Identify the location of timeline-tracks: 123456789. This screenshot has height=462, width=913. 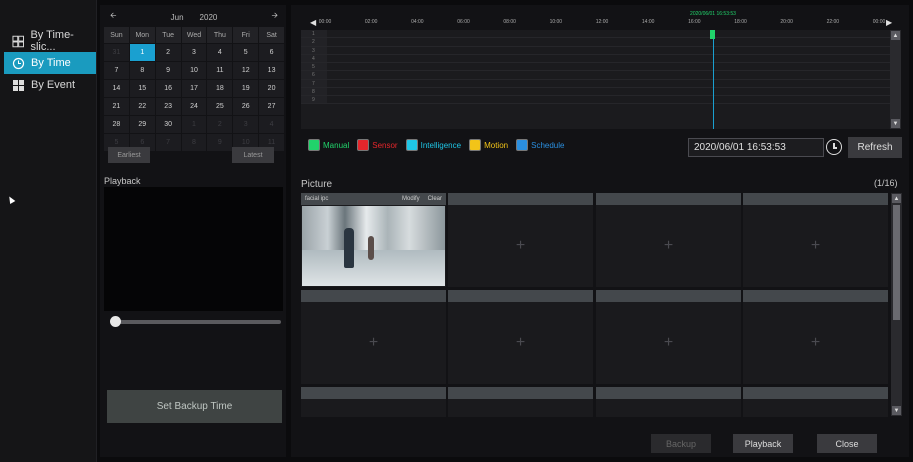
(595, 79).